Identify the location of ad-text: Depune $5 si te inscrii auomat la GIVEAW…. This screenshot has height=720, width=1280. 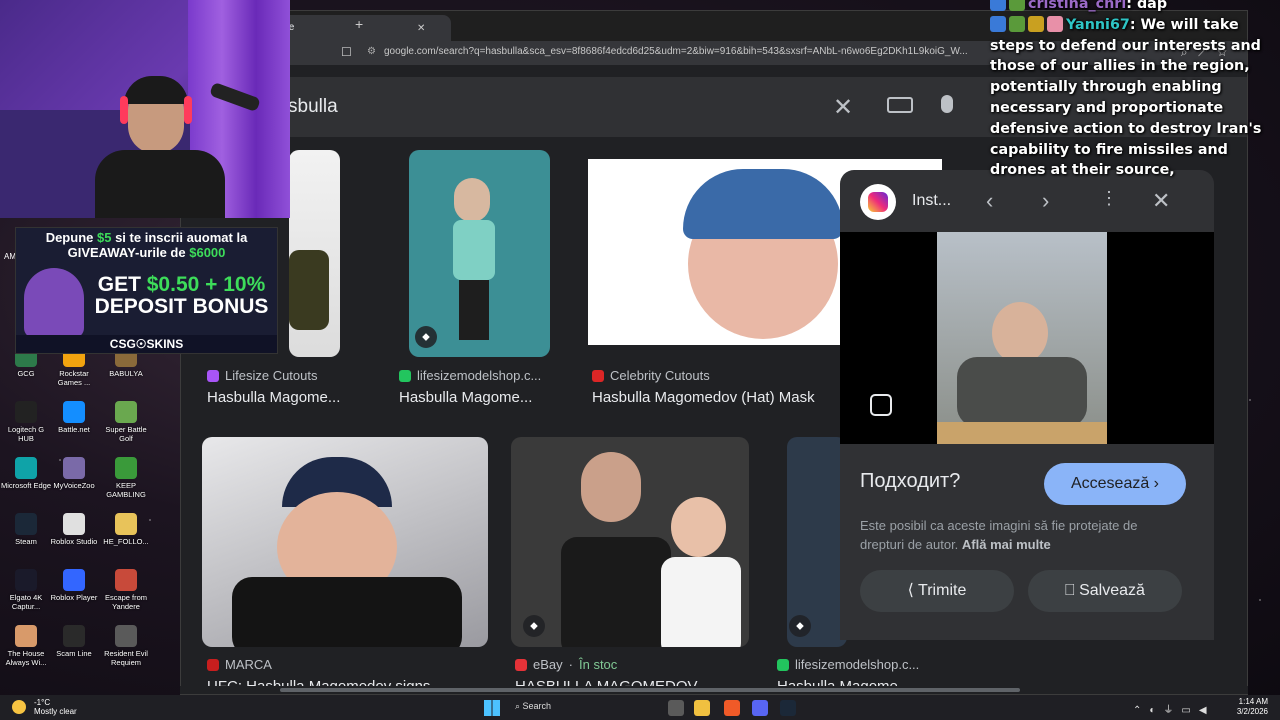
(146, 245).